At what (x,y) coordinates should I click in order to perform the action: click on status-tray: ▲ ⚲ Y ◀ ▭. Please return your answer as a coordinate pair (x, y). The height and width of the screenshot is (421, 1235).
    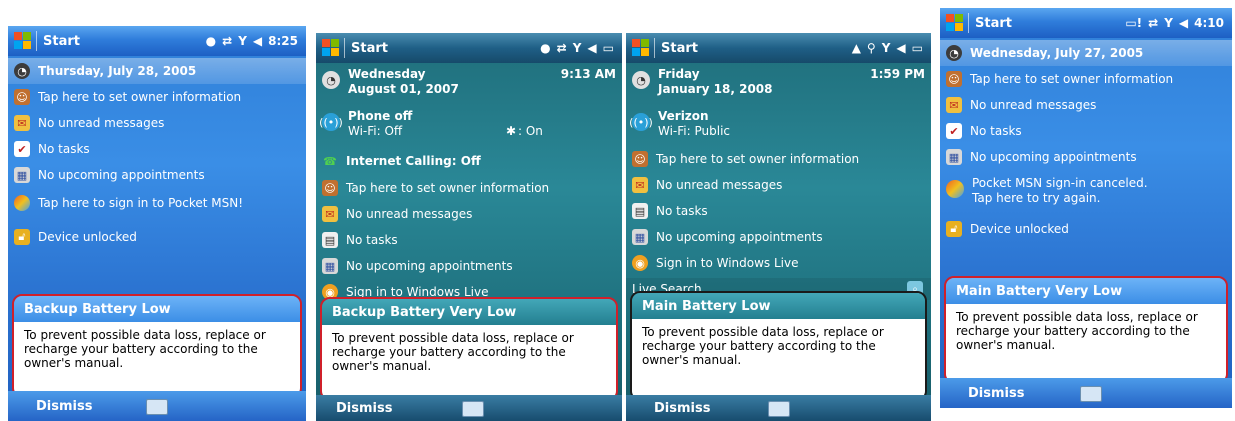
    Looking at the image, I should click on (887, 48).